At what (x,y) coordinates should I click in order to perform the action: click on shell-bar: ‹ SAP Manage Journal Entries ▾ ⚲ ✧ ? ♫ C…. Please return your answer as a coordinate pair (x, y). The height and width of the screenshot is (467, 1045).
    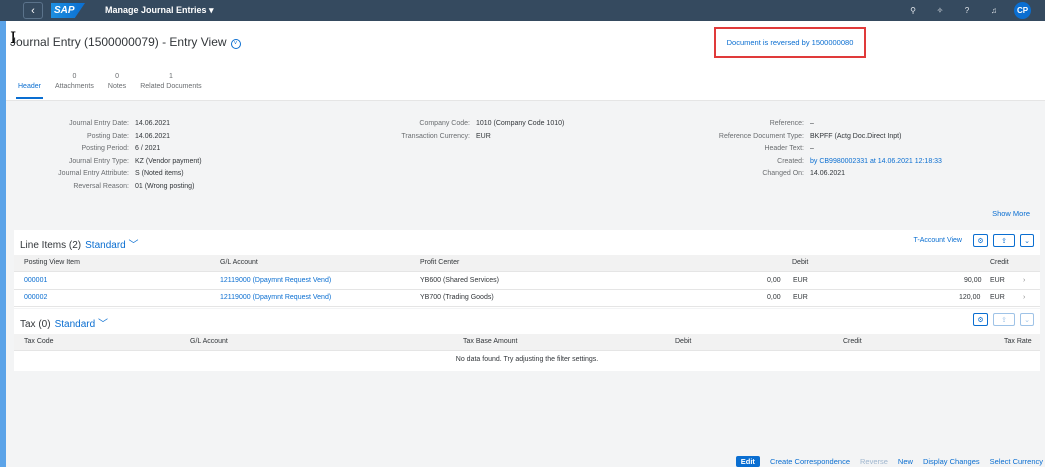
    Looking at the image, I should click on (522, 10).